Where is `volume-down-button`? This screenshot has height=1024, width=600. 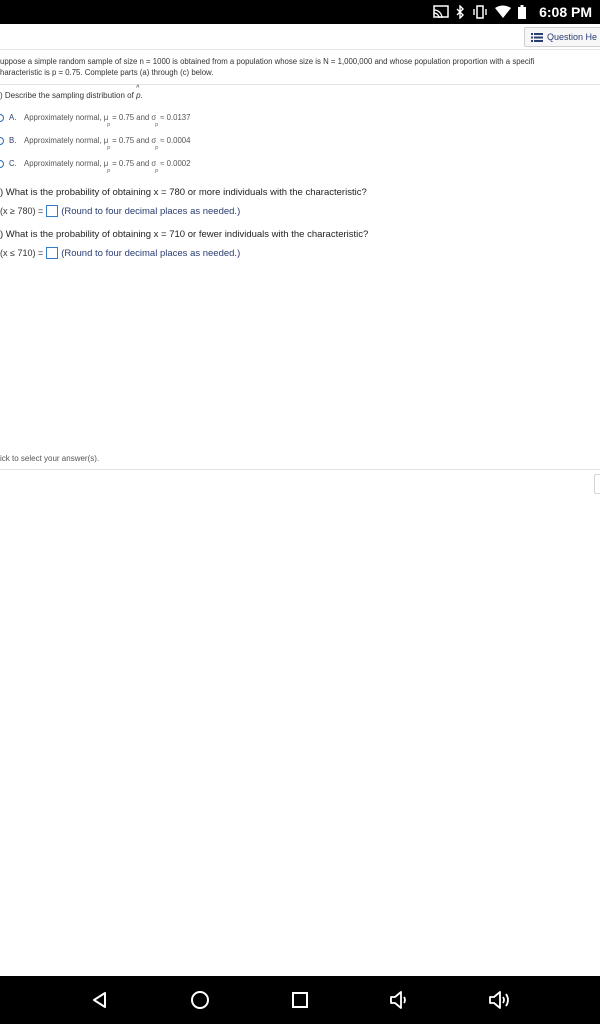 volume-down-button is located at coordinates (400, 1000).